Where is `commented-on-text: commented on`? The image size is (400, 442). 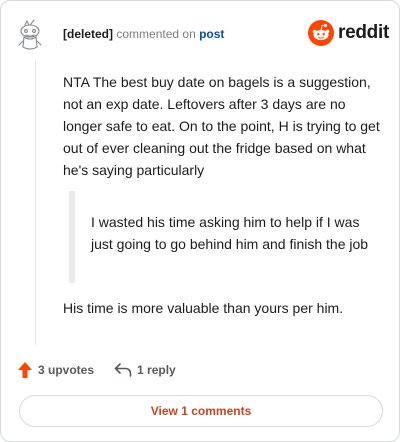
commented-on-text: commented on is located at coordinates (156, 34).